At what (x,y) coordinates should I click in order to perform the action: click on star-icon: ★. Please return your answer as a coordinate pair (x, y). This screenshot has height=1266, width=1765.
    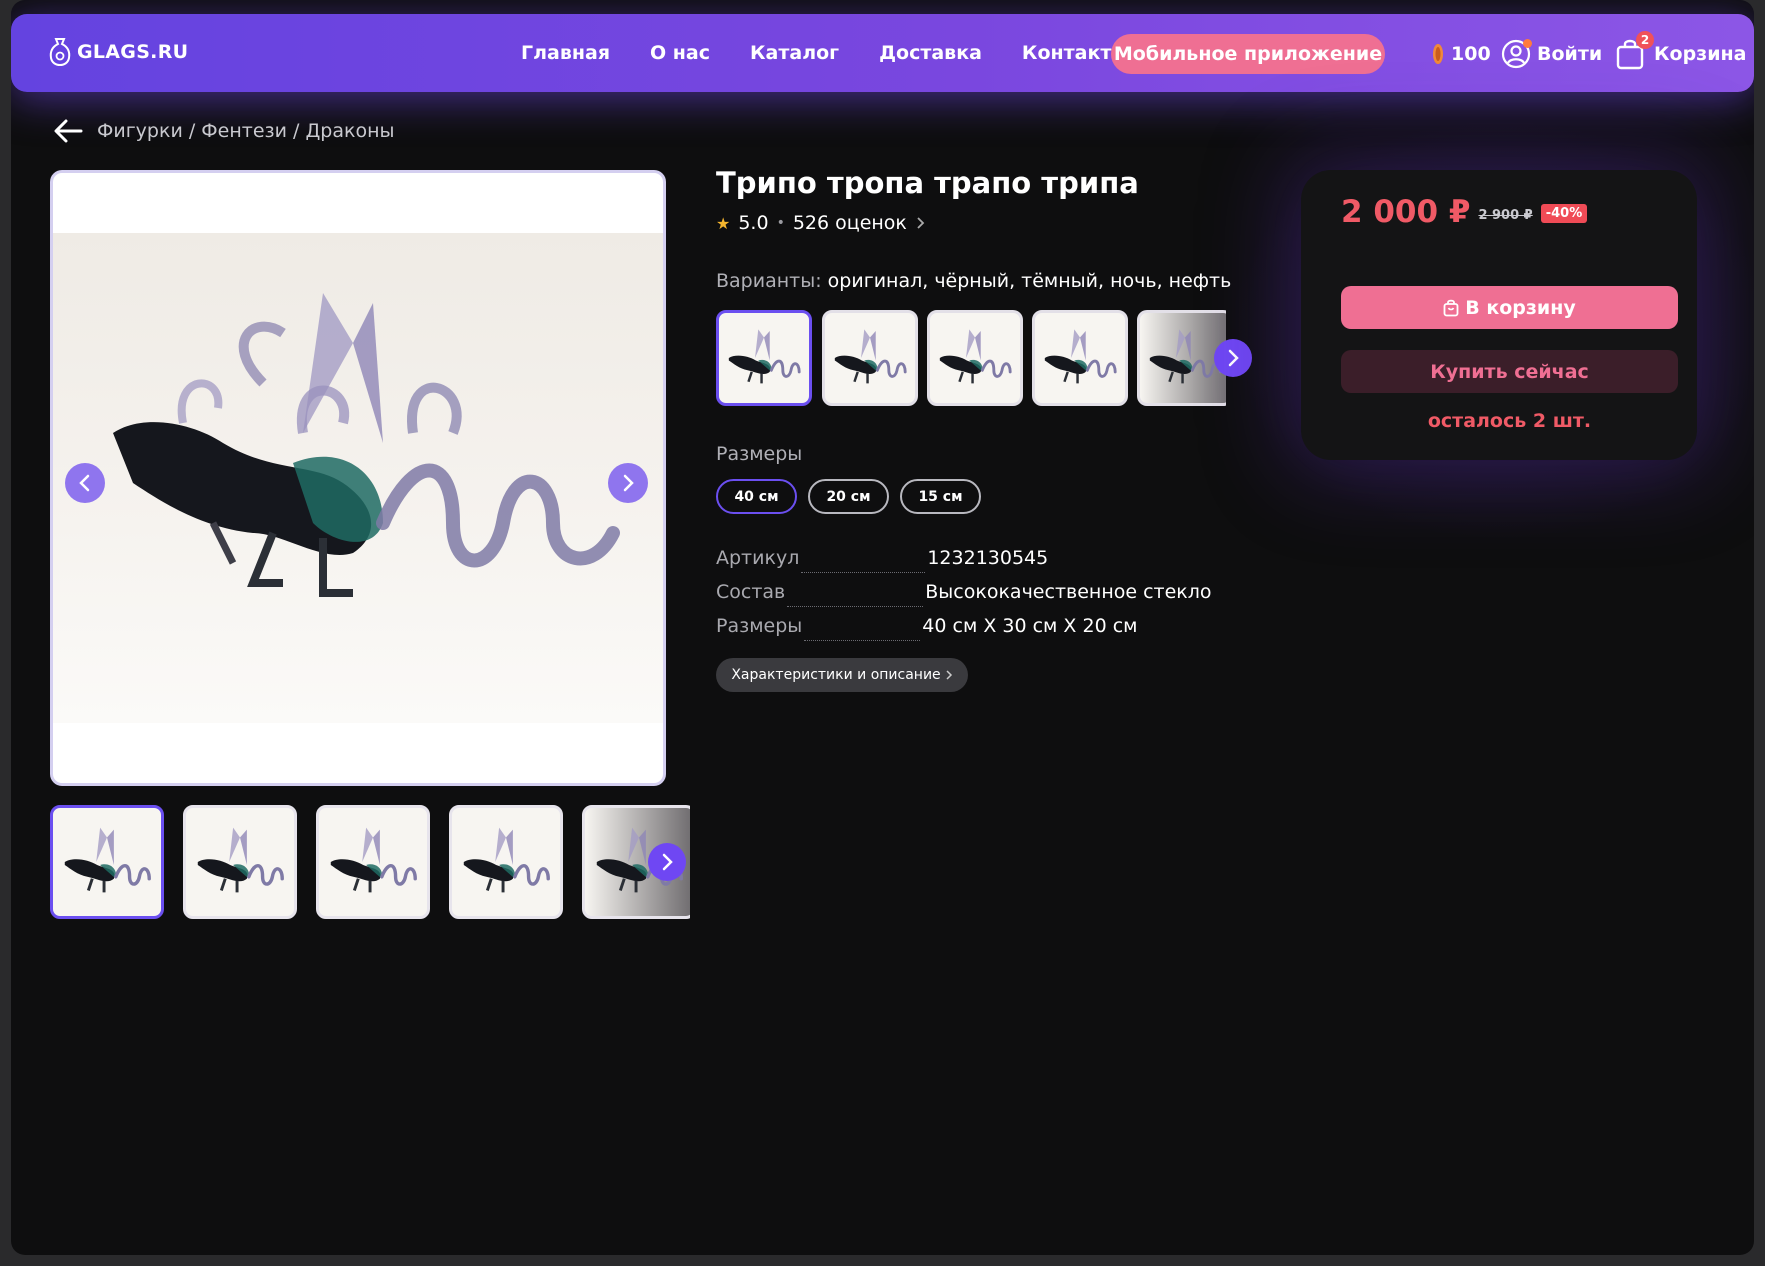
    Looking at the image, I should click on (723, 223).